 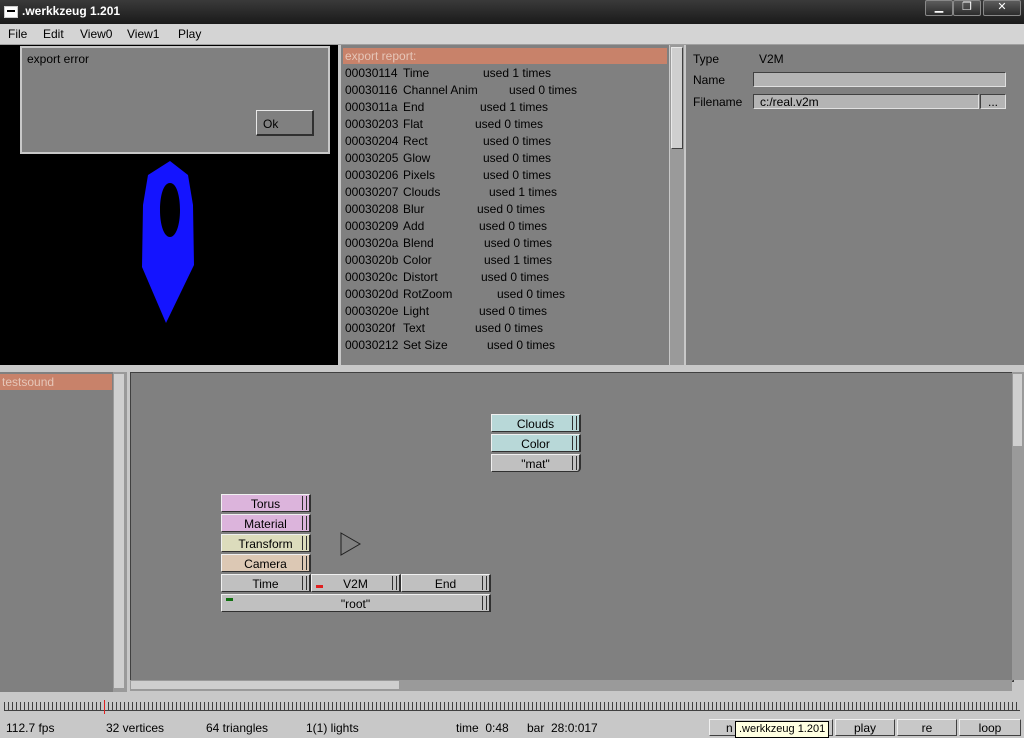 What do you see at coordinates (677, 98) in the screenshot?
I see `report-scroll-thumb` at bounding box center [677, 98].